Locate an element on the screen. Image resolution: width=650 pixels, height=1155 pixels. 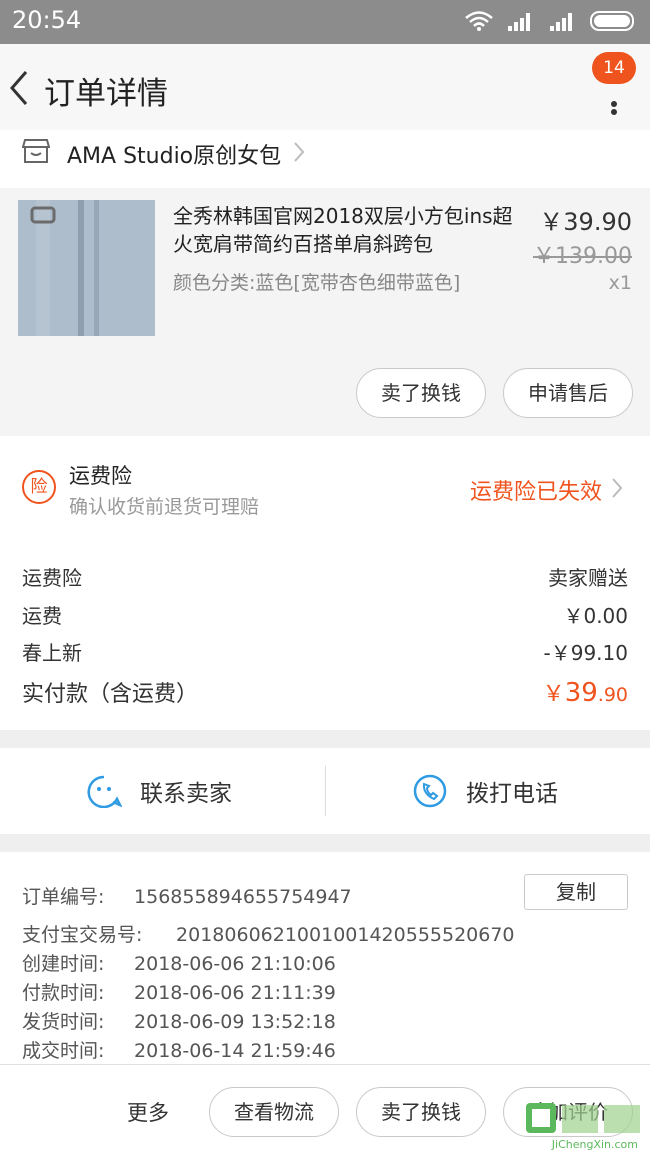
call-label: 拨打电话 is located at coordinates (512, 794).